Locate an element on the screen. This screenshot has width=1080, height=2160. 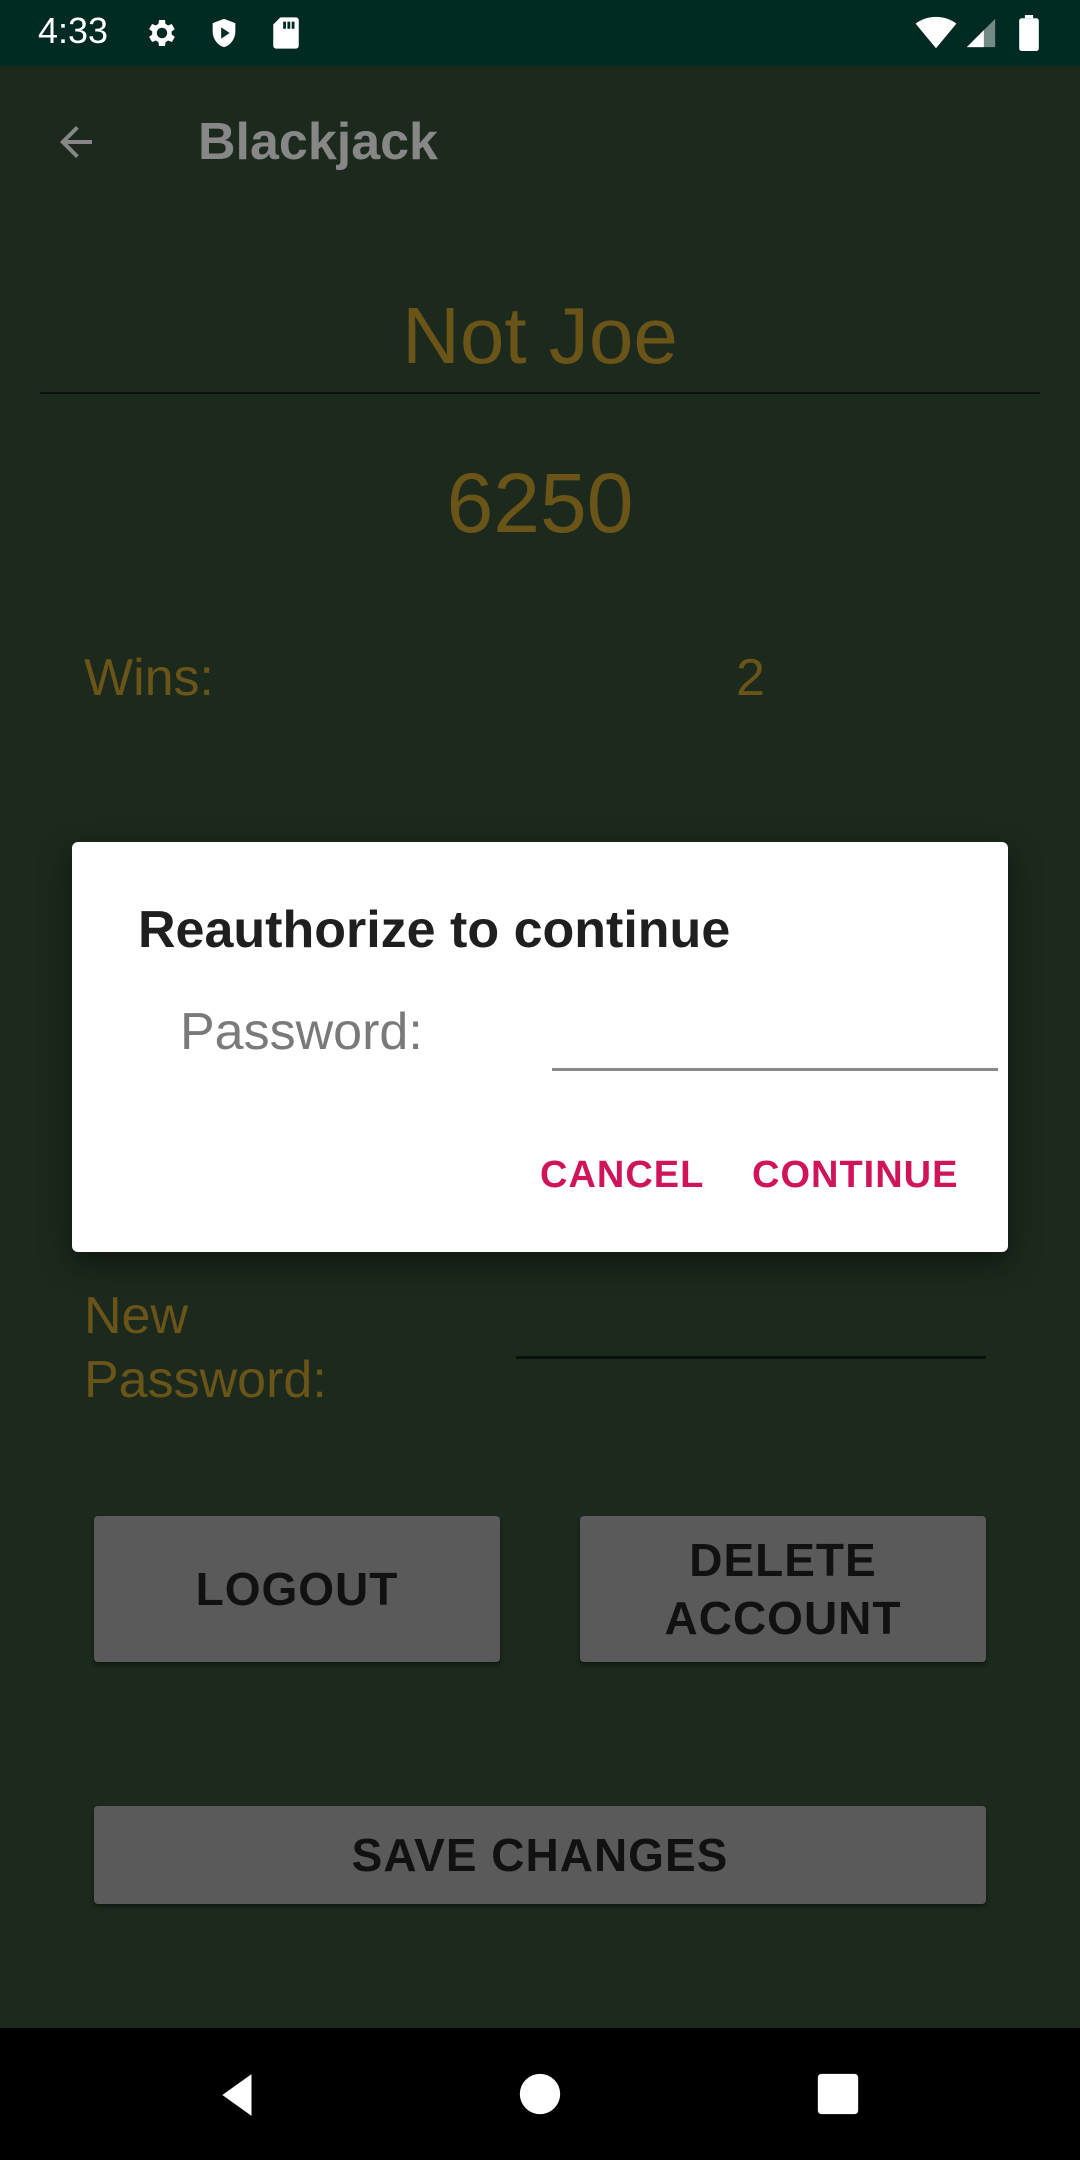
app-title: Blackjack is located at coordinates (318, 142).